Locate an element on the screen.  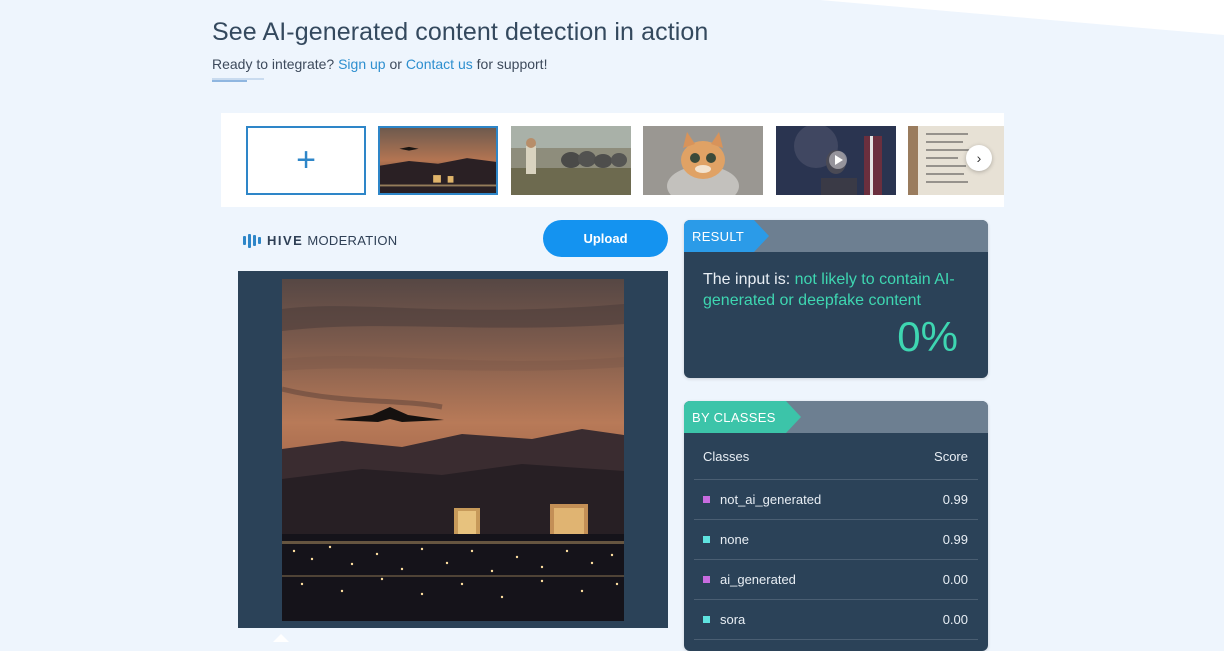
result-prefix: The input is: is located at coordinates (747, 279).